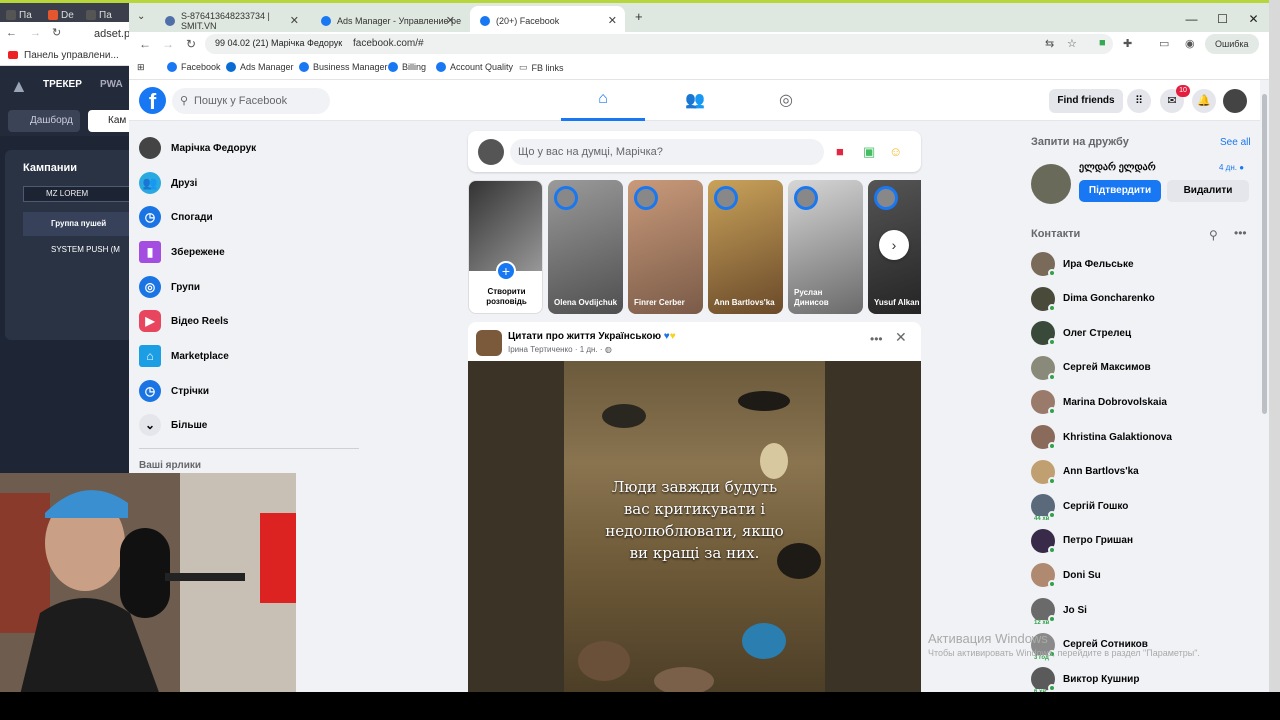 The width and height of the screenshot is (1280, 720). I want to click on composer-input: Що у вас на думці, Марічка?, so click(667, 152).